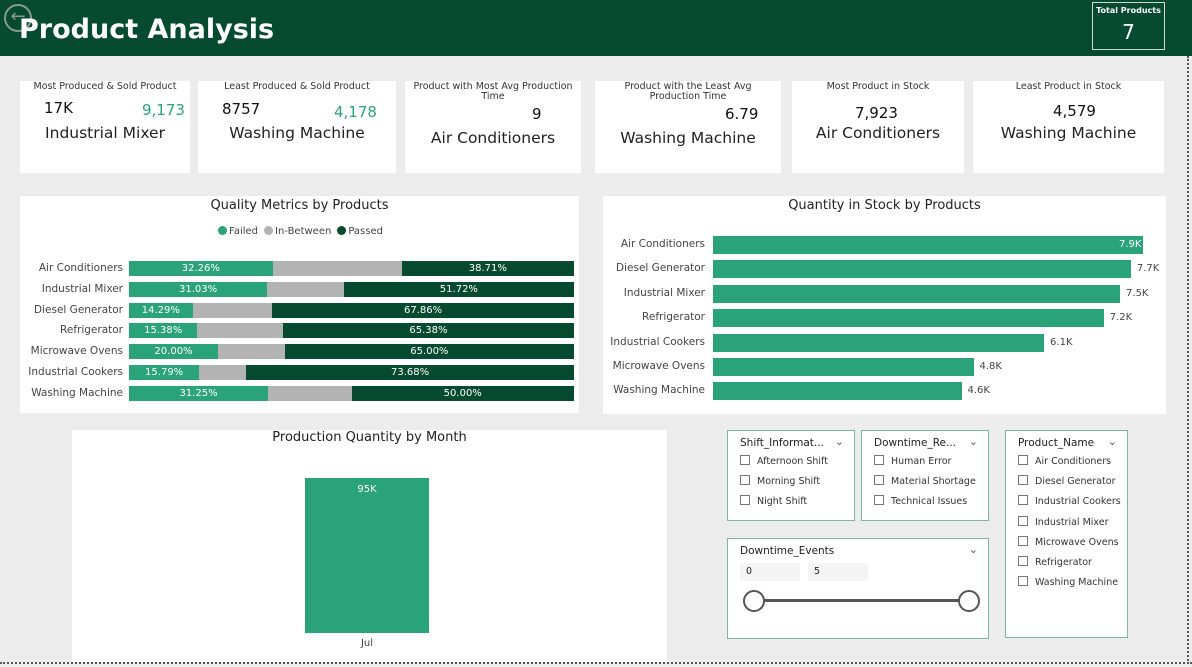 The width and height of the screenshot is (1192, 667). I want to click on quality-bar-segment: 32.26%, so click(201, 268).